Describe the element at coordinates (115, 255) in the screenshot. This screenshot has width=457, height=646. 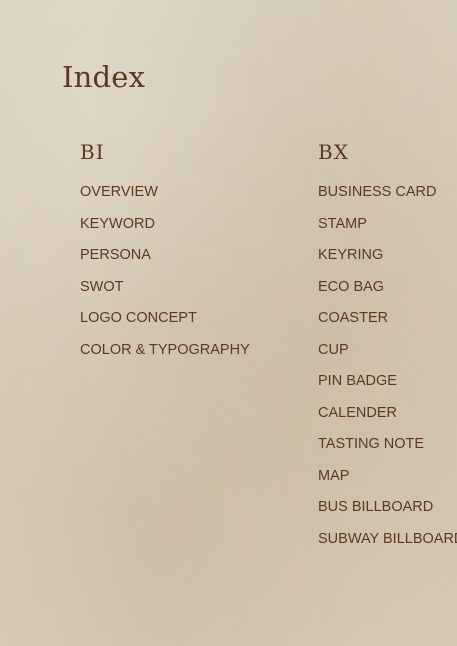
I see `bi-item: PERSONA` at that location.